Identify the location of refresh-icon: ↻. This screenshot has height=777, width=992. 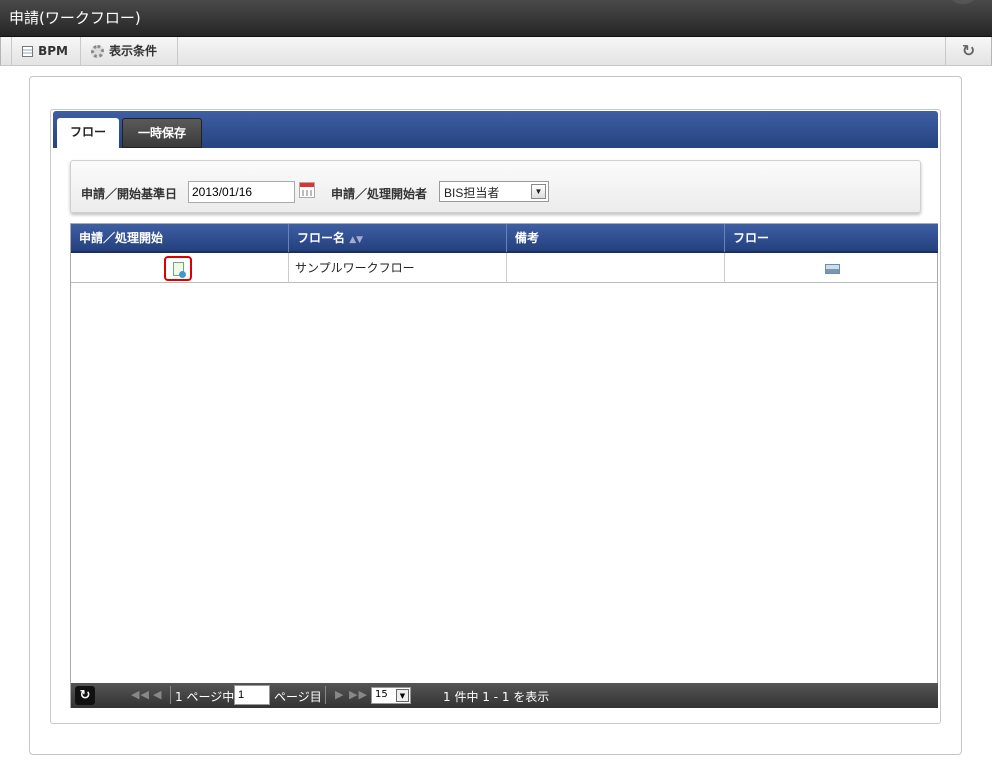
(968, 50).